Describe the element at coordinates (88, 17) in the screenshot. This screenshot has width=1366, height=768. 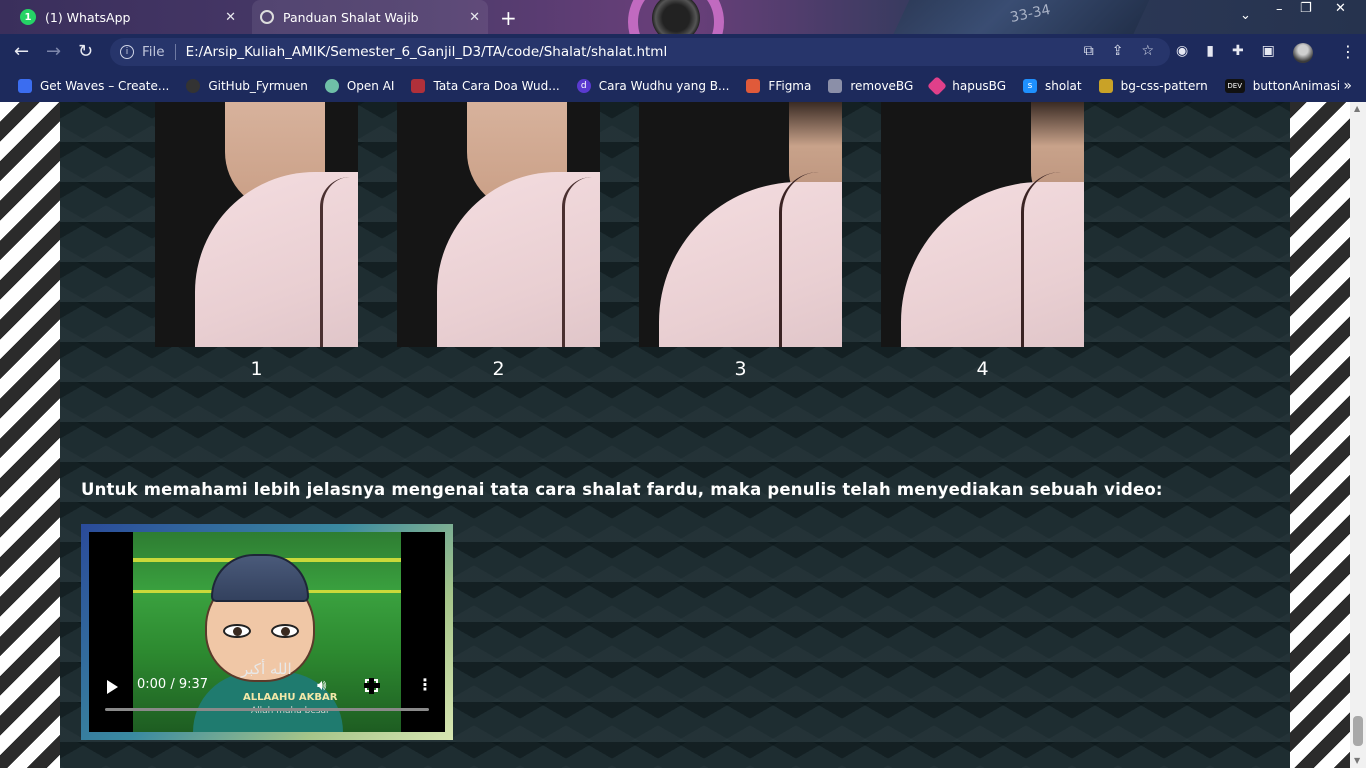
I see `tab-title: (1) WhatsApp` at that location.